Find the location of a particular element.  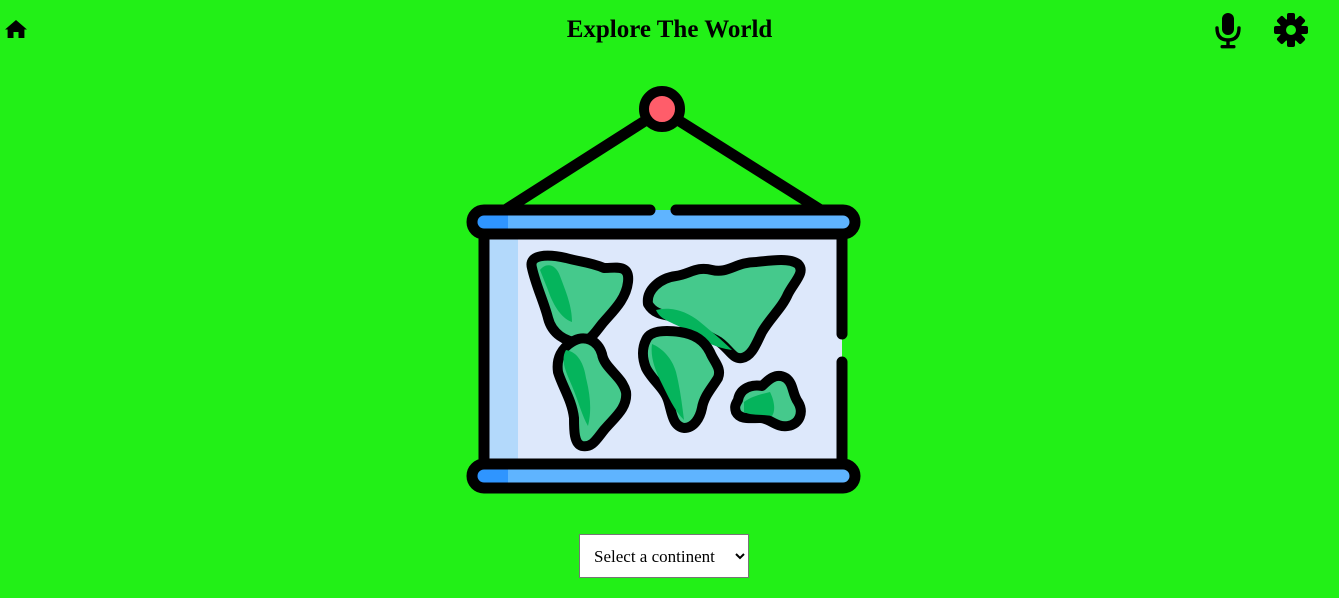

voice-search-button is located at coordinates (1228, 31).